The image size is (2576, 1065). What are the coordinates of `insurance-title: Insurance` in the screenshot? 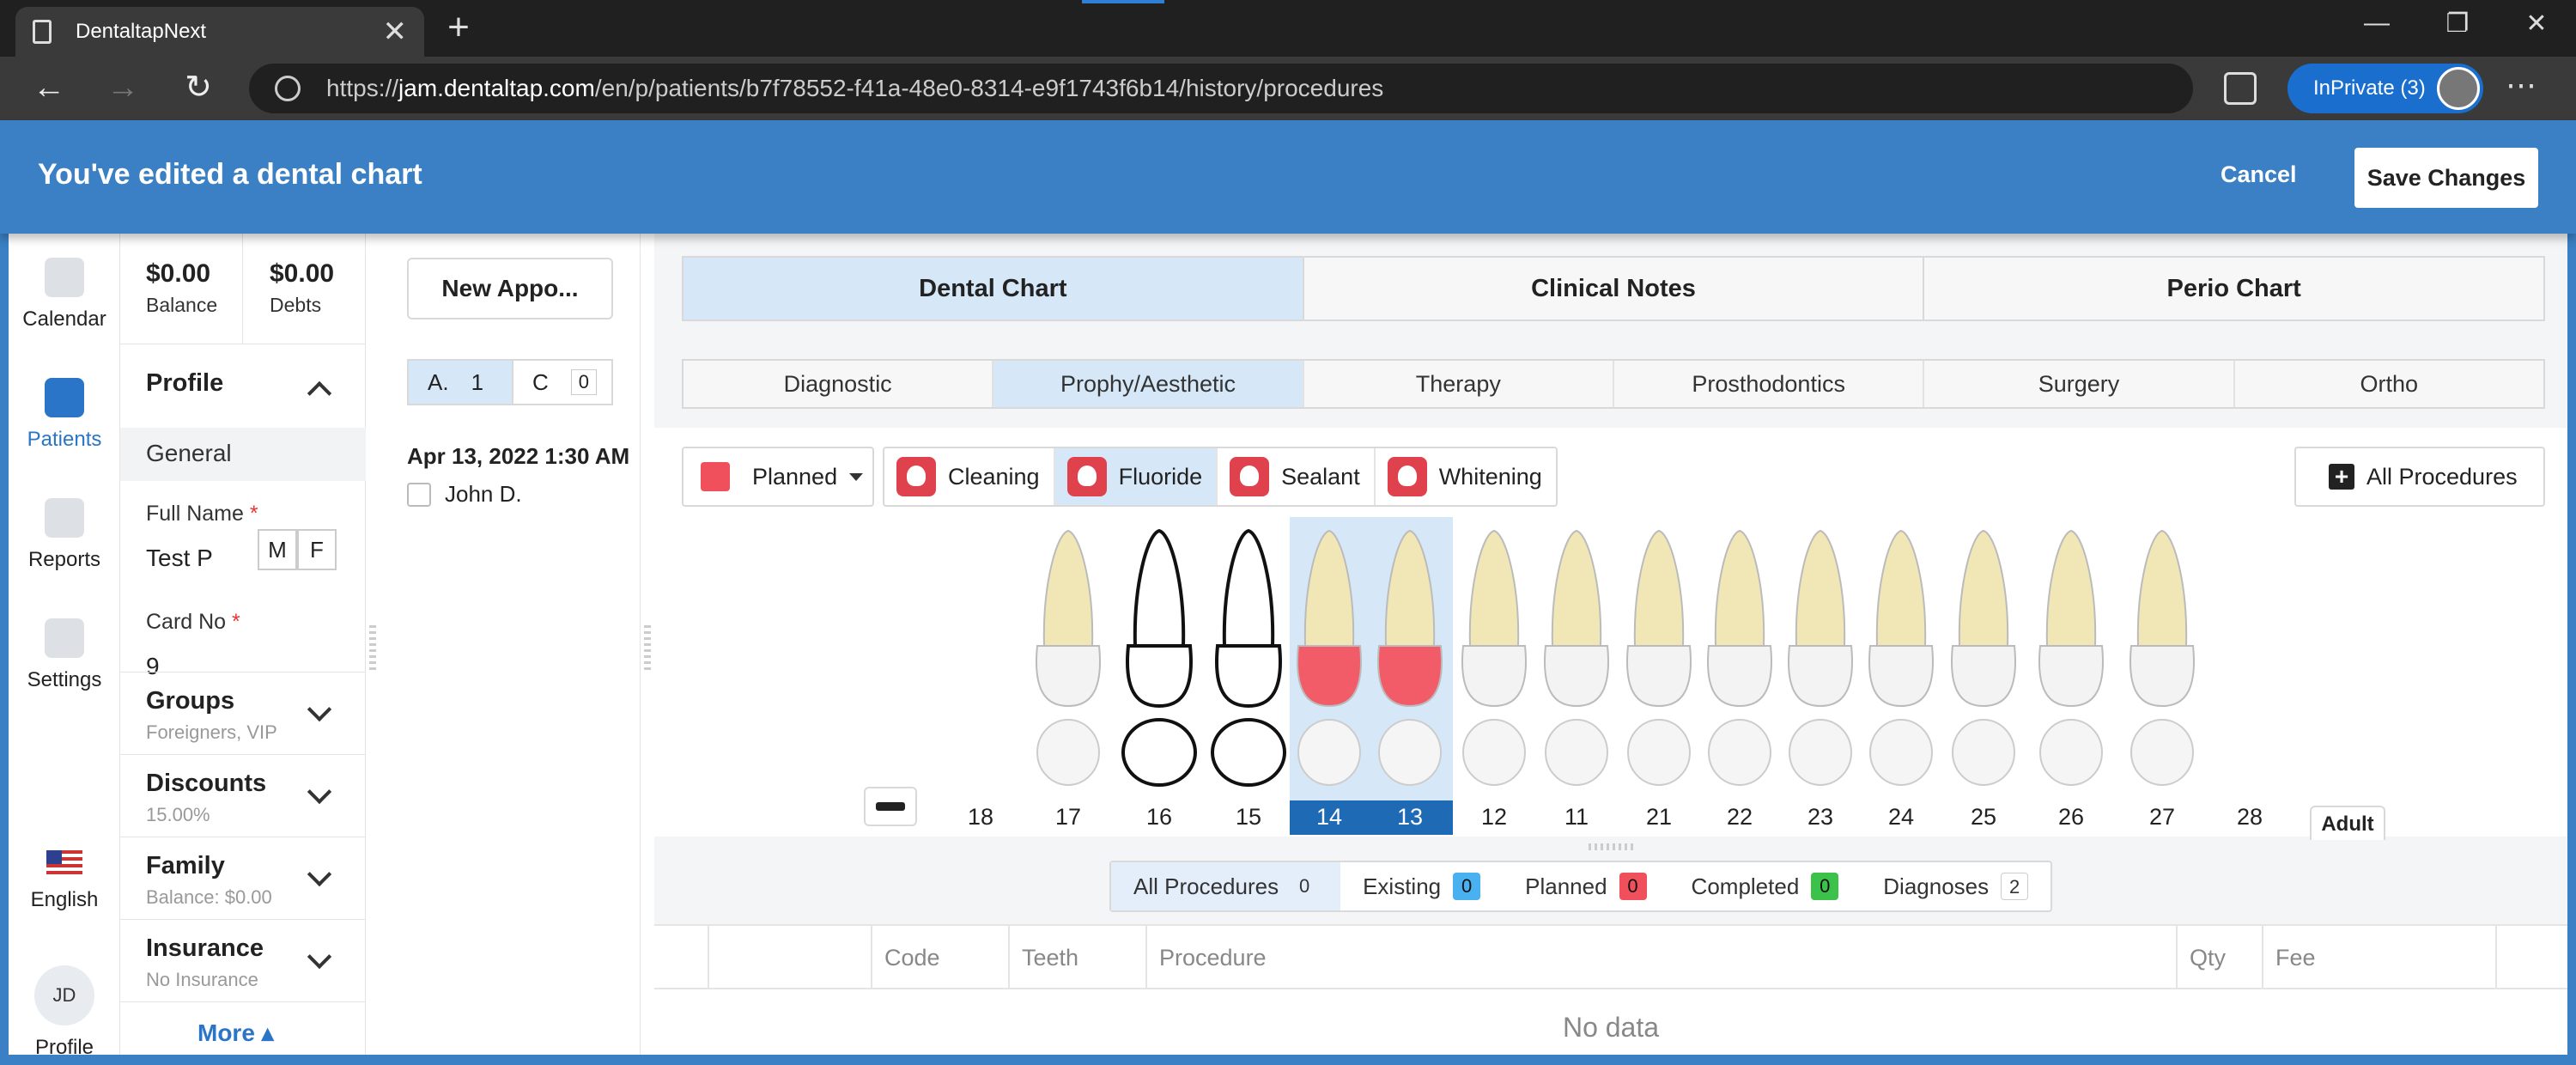 It's located at (205, 948).